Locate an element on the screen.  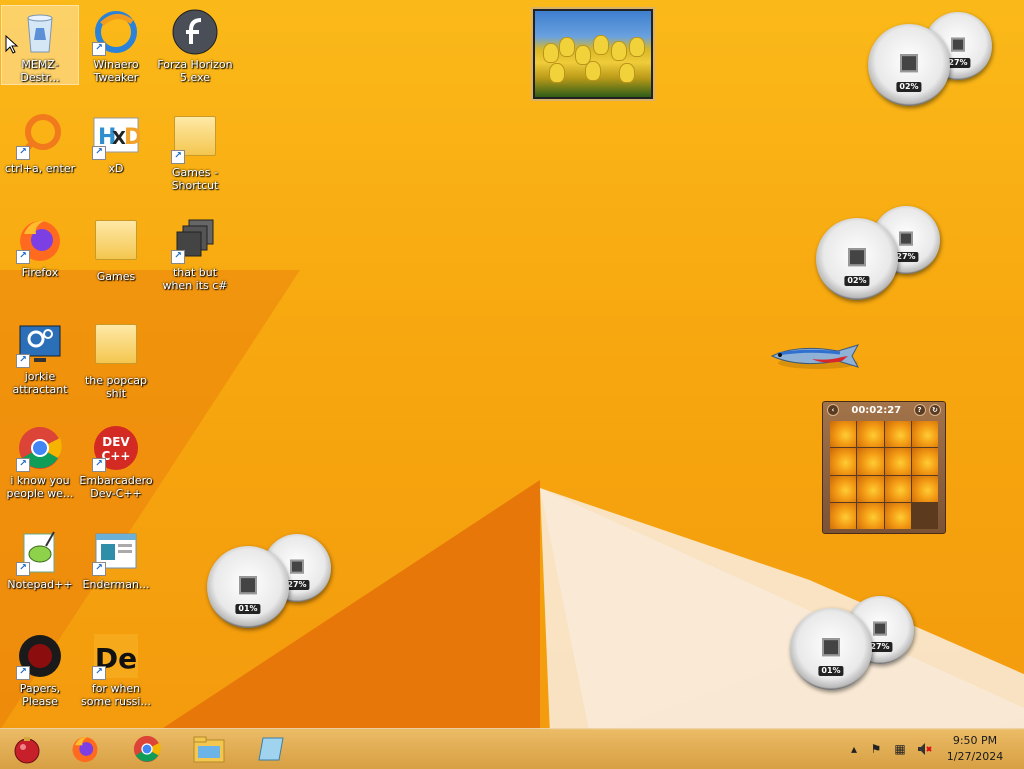
folder-icon is located at coordinates (209, 749).